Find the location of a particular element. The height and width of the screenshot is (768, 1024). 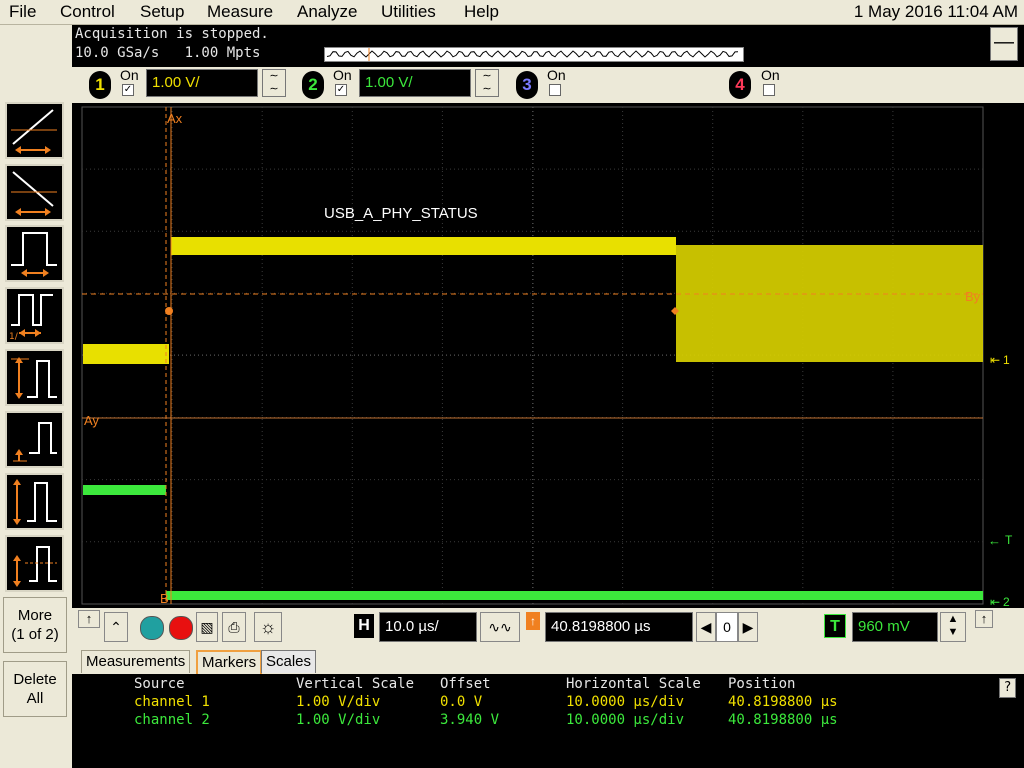

horizontal-ref-icon: ↑ is located at coordinates (533, 621).